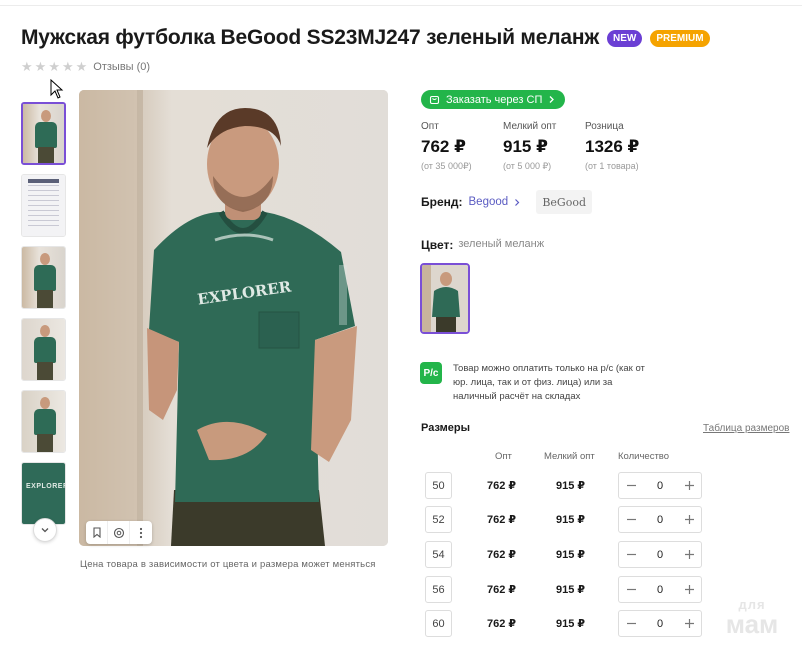 This screenshot has width=802, height=649. I want to click on price-tier-value: 762 ₽, so click(443, 146).